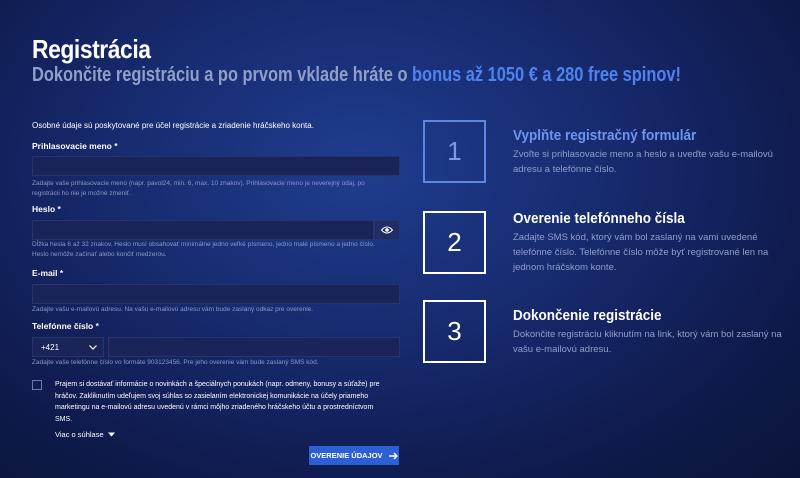  What do you see at coordinates (605, 135) in the screenshot?
I see `step-1-title: Vyplňte registračný formulár` at bounding box center [605, 135].